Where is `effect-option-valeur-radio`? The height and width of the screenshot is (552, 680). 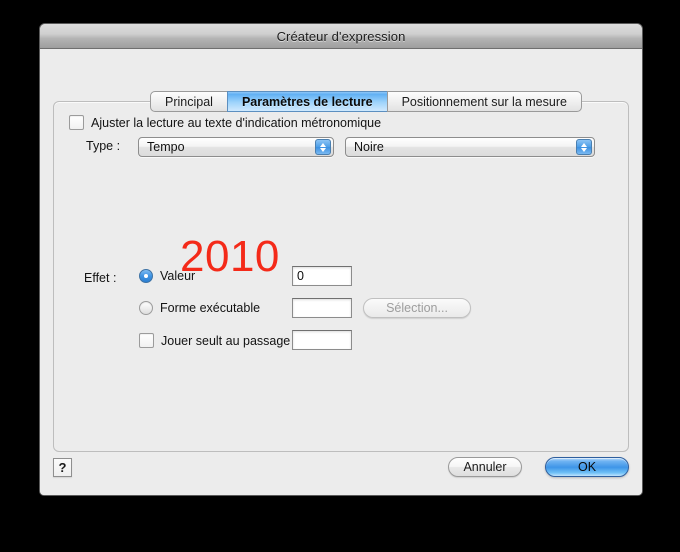 effect-option-valeur-radio is located at coordinates (146, 276).